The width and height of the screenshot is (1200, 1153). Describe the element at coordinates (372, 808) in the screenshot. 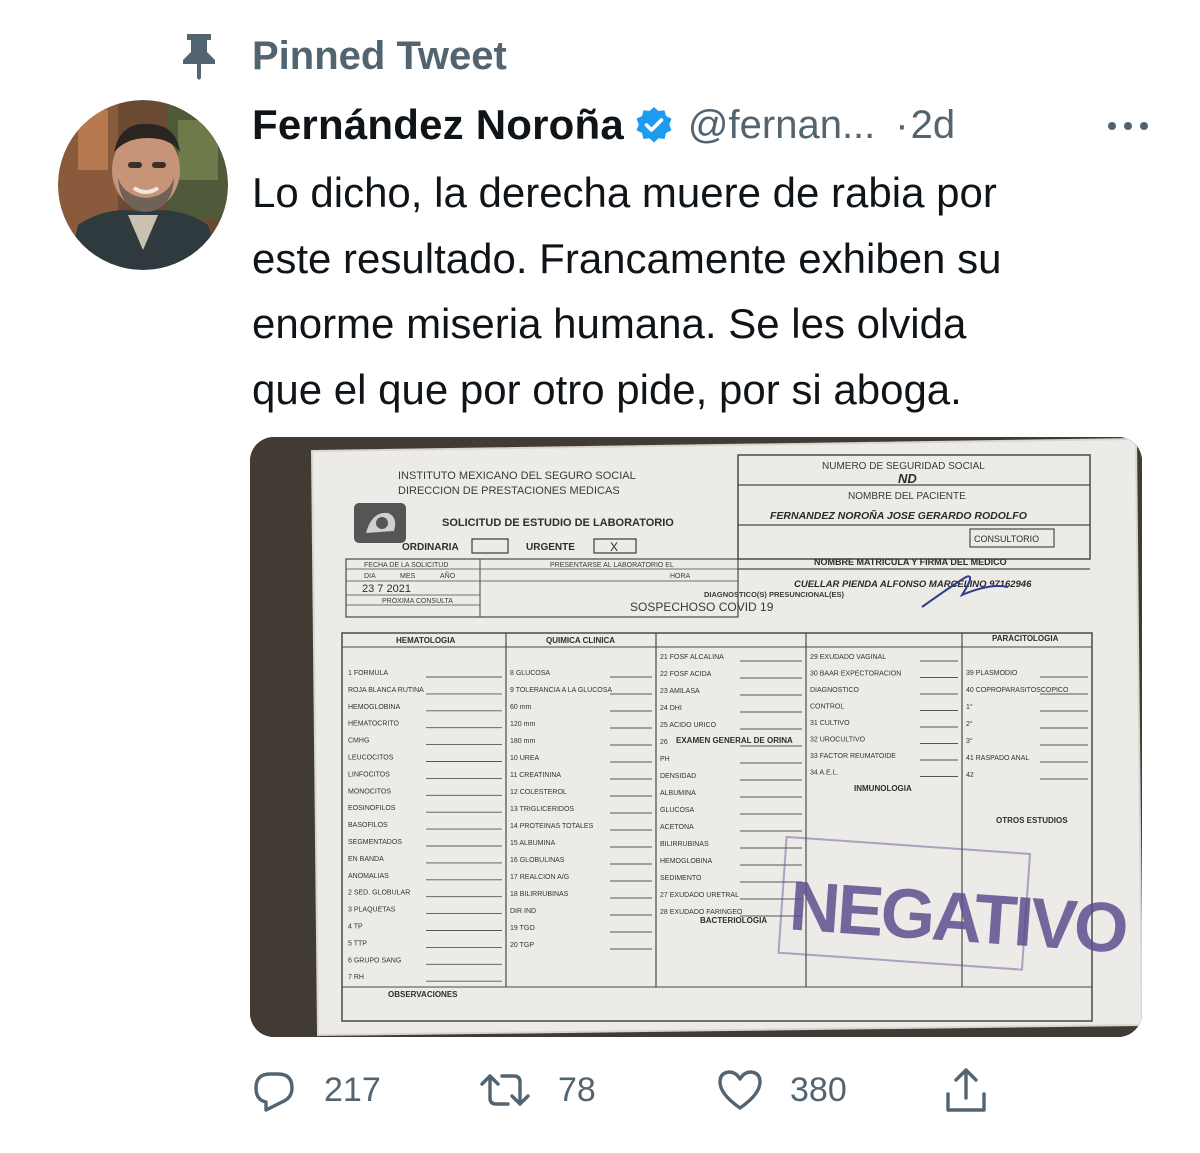

I see `form-row-label: EOSINOFILOS` at that location.